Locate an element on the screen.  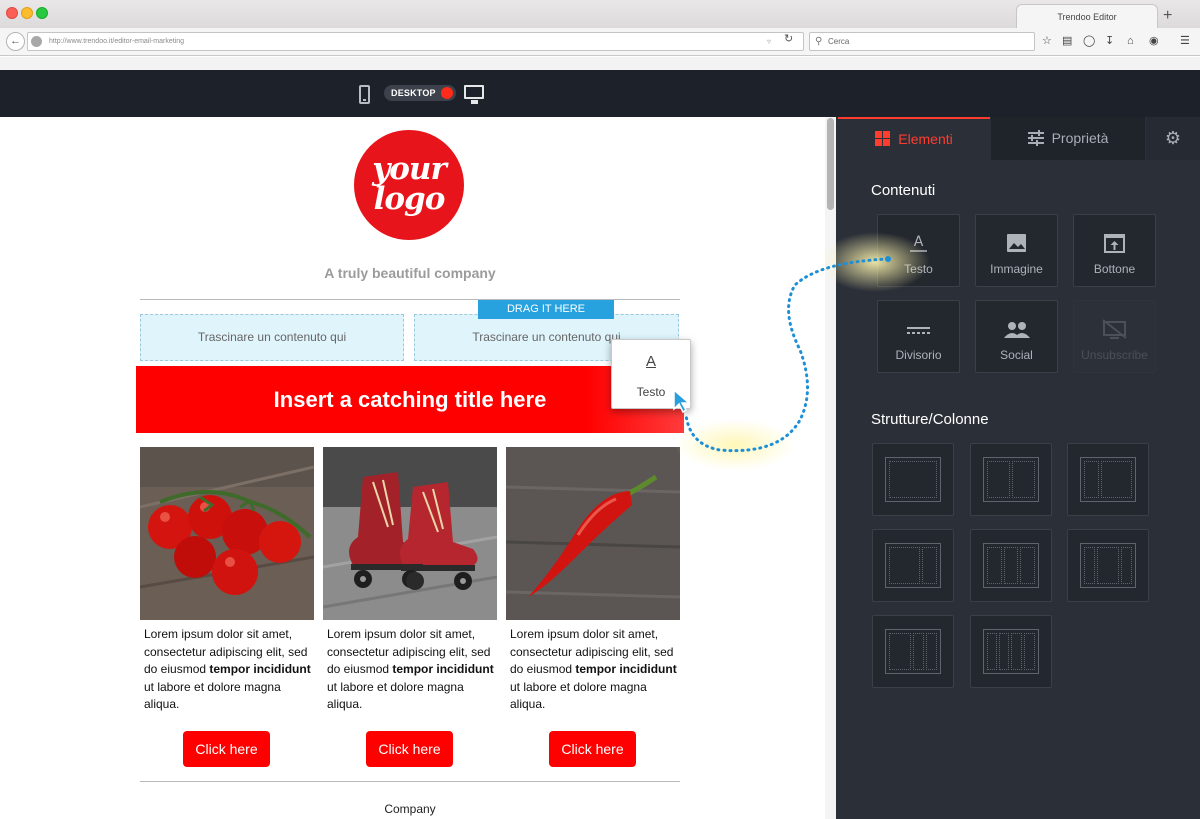
column-text-3-bold: tempor incididunt is located at coordinates (626, 669).